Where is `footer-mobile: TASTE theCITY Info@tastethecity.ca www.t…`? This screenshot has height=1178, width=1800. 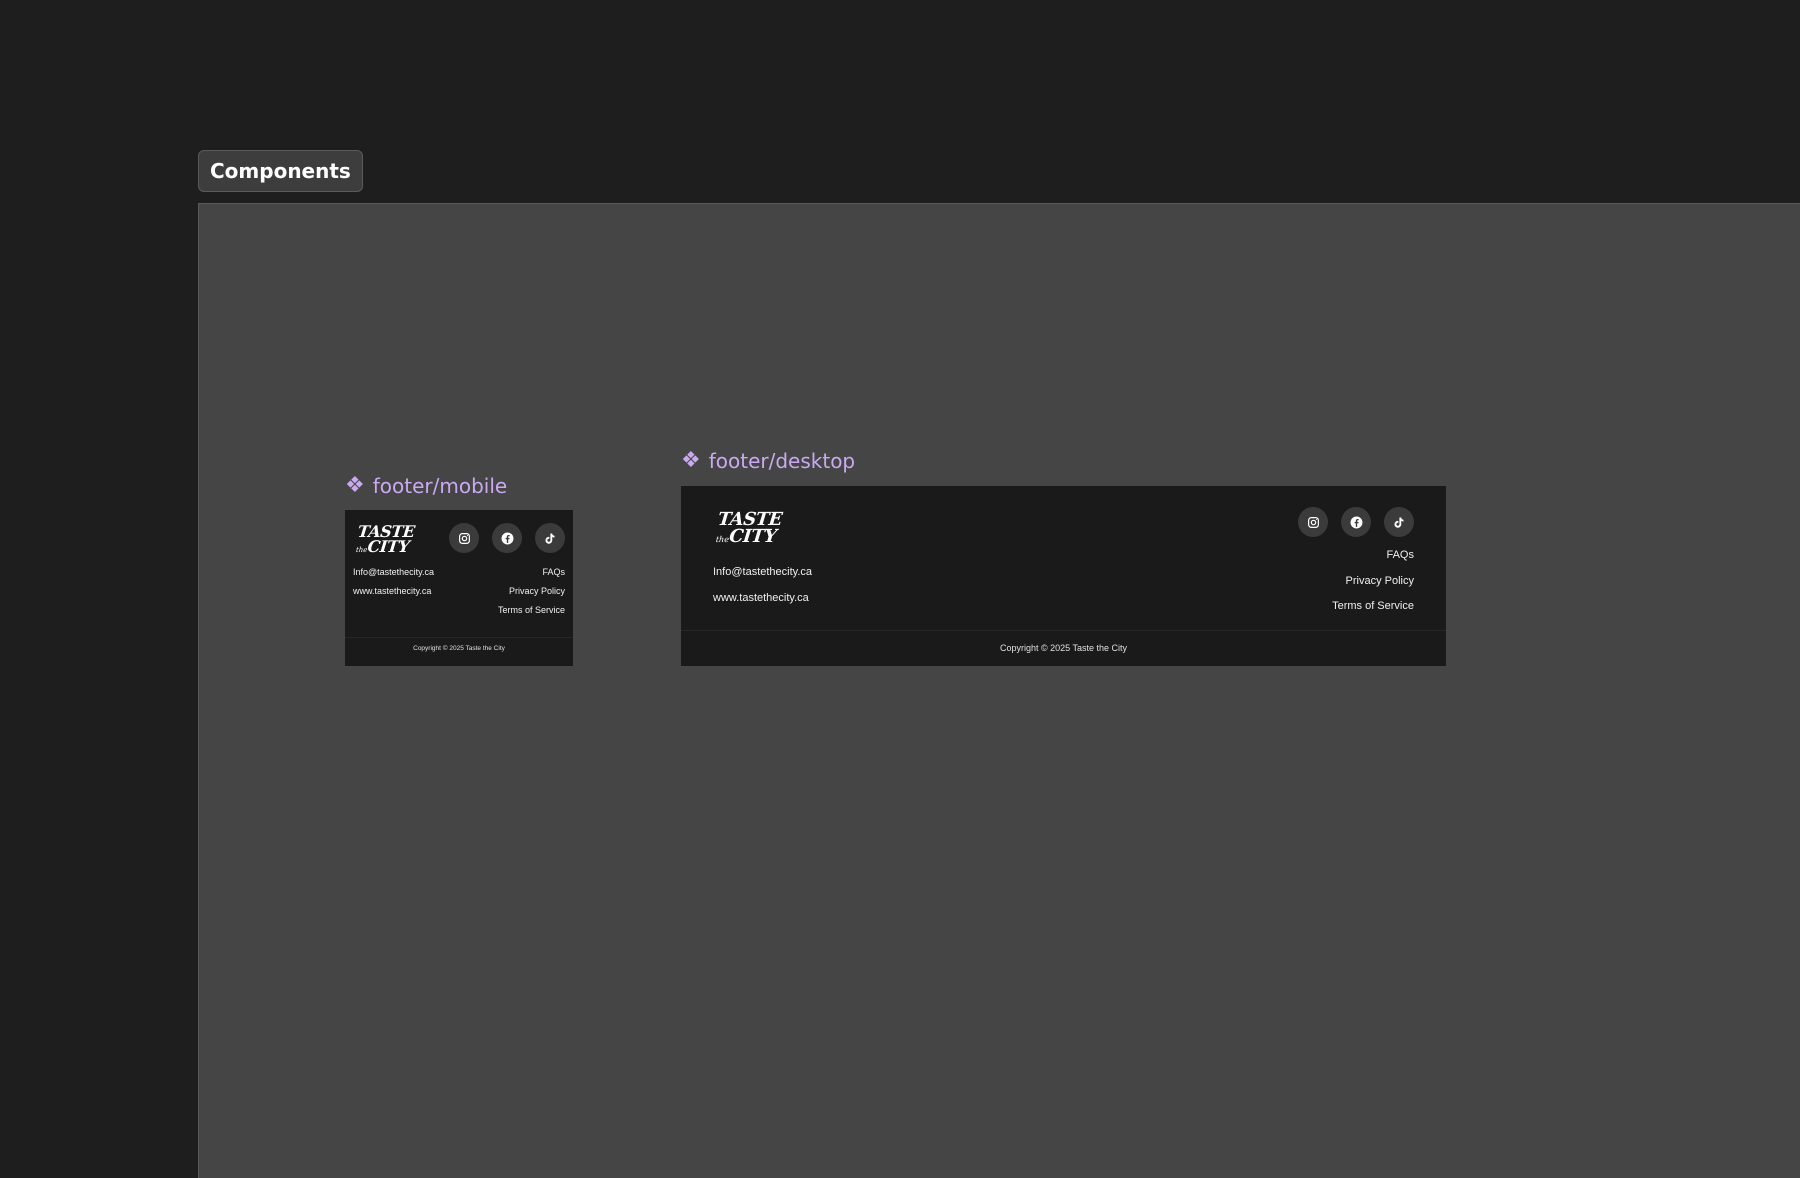
footer-mobile: TASTE theCITY Info@tastethecity.ca www.t… is located at coordinates (459, 588).